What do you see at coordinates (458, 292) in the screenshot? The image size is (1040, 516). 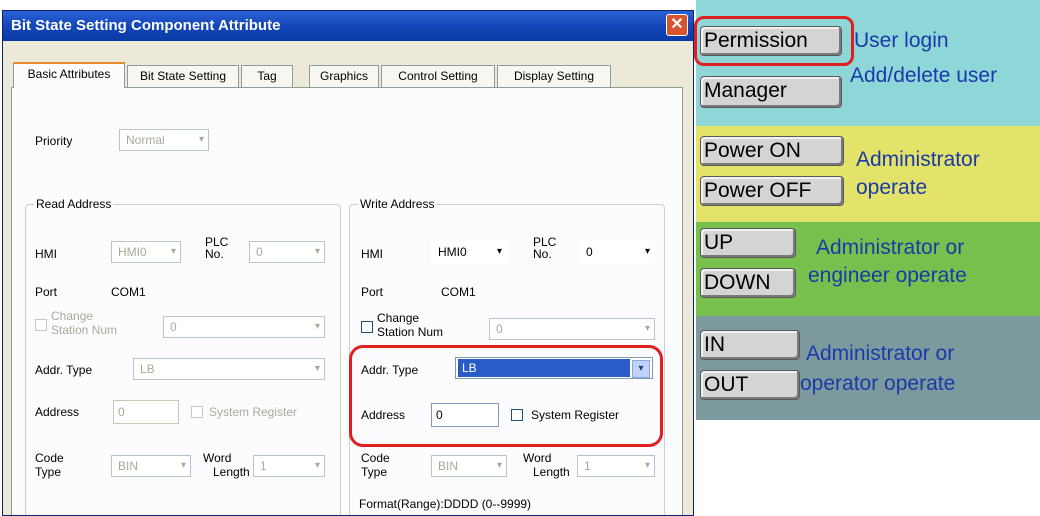 I see `write-port-value: COM1` at bounding box center [458, 292].